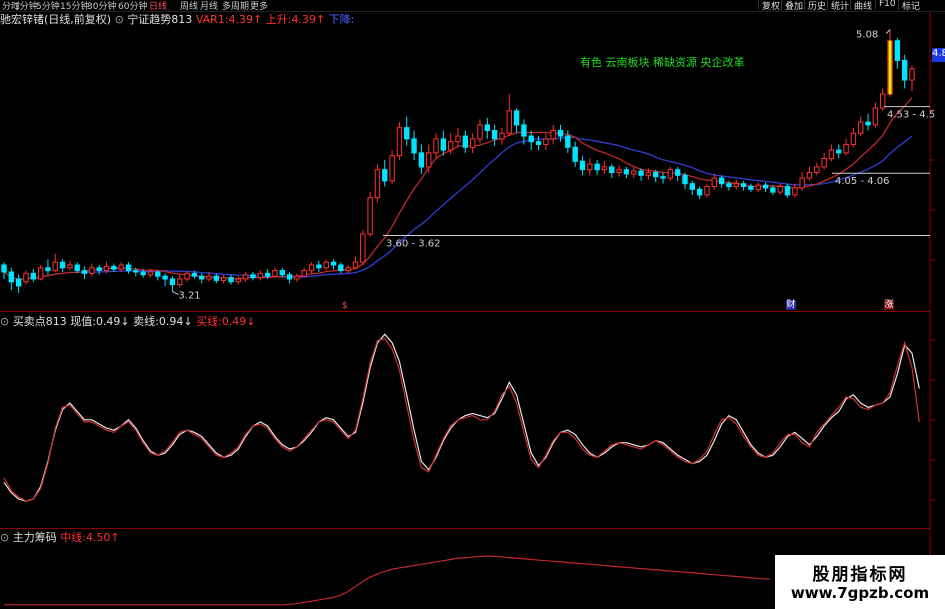 This screenshot has height=609, width=945. What do you see at coordinates (911, 115) in the screenshot?
I see `level-label: 4.53 - 4.5` at bounding box center [911, 115].